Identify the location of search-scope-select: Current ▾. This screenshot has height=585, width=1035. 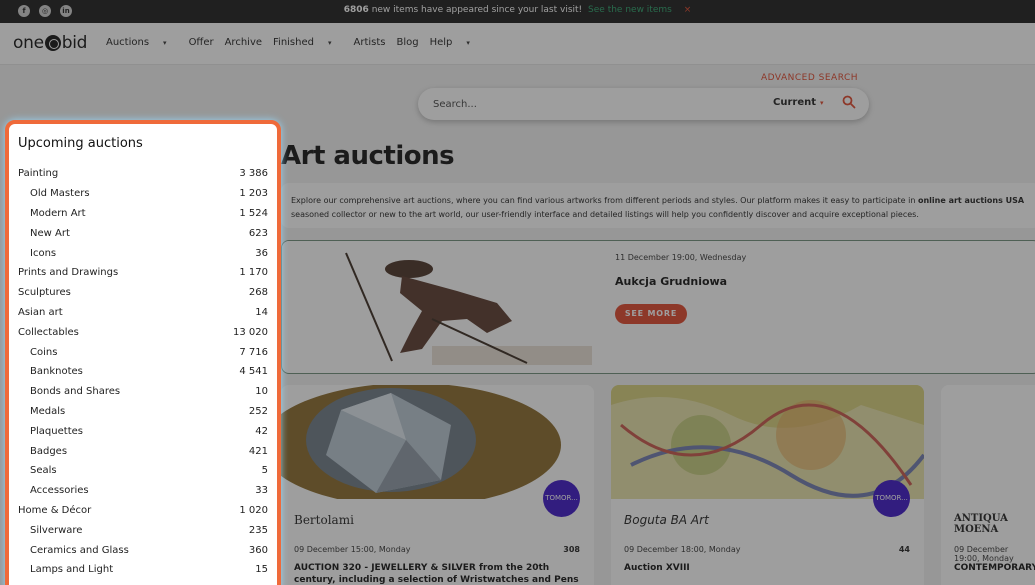
(798, 102).